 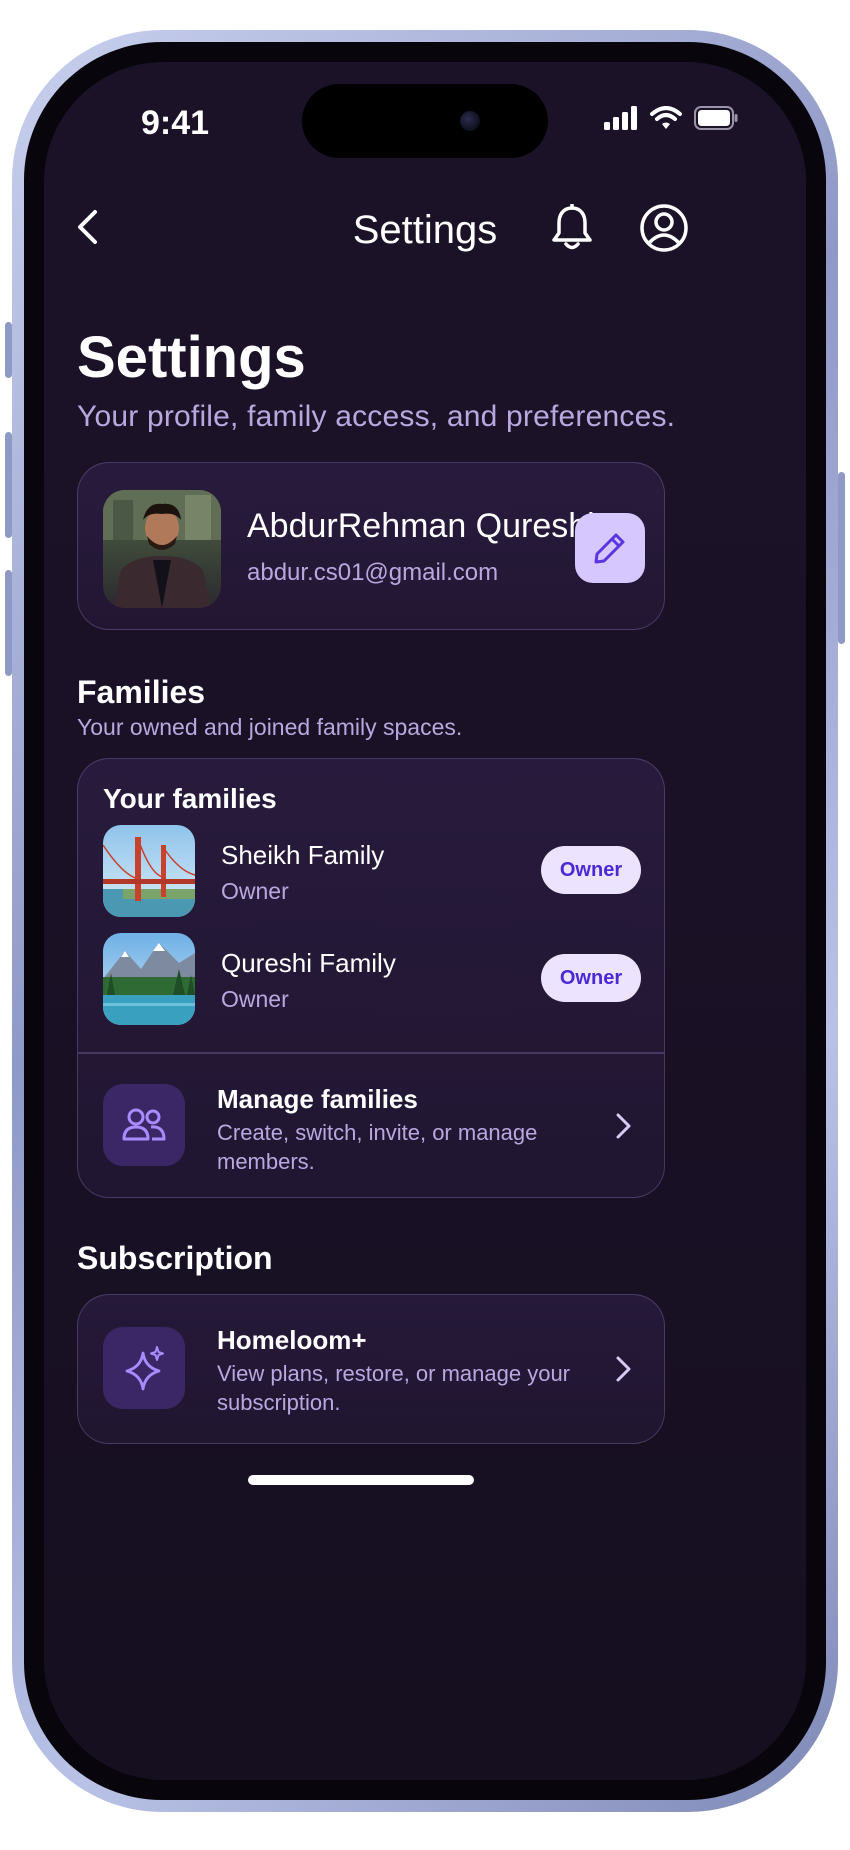 What do you see at coordinates (620, 118) in the screenshot?
I see `signal-icon` at bounding box center [620, 118].